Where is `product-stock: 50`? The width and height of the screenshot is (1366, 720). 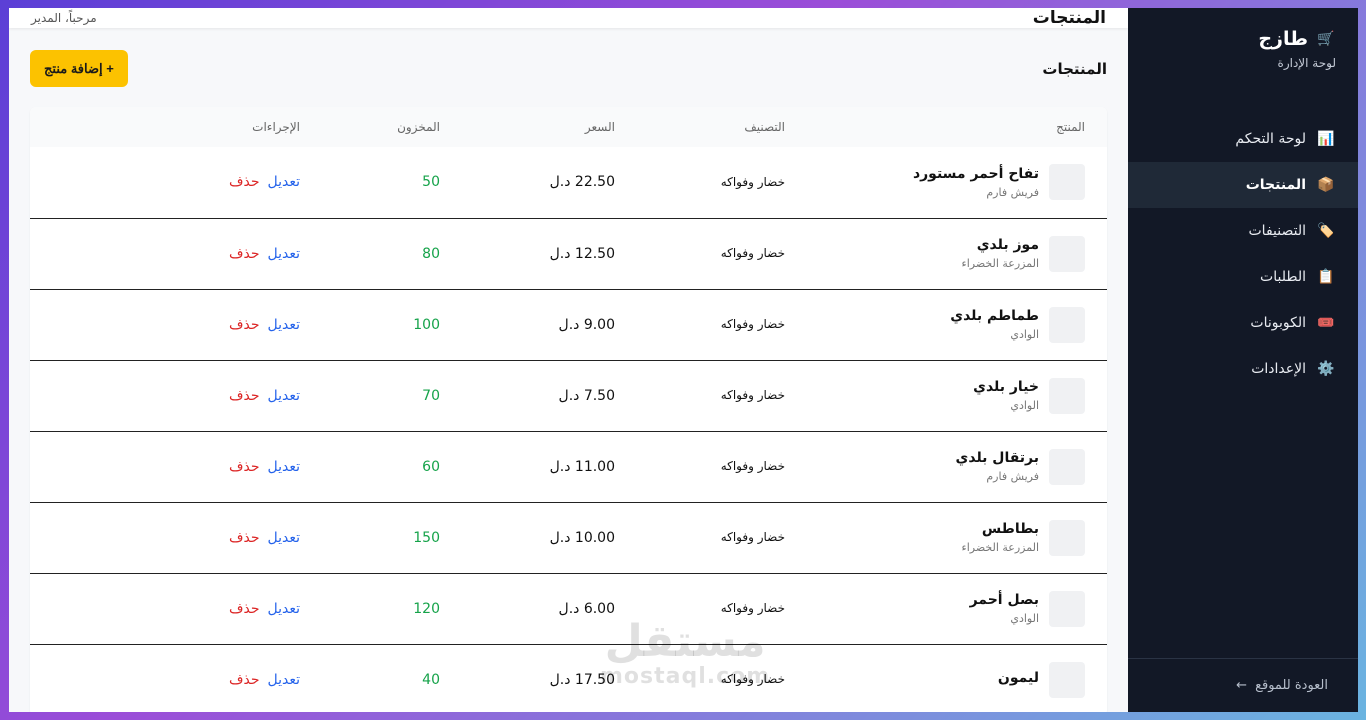 product-stock: 50 is located at coordinates (431, 182).